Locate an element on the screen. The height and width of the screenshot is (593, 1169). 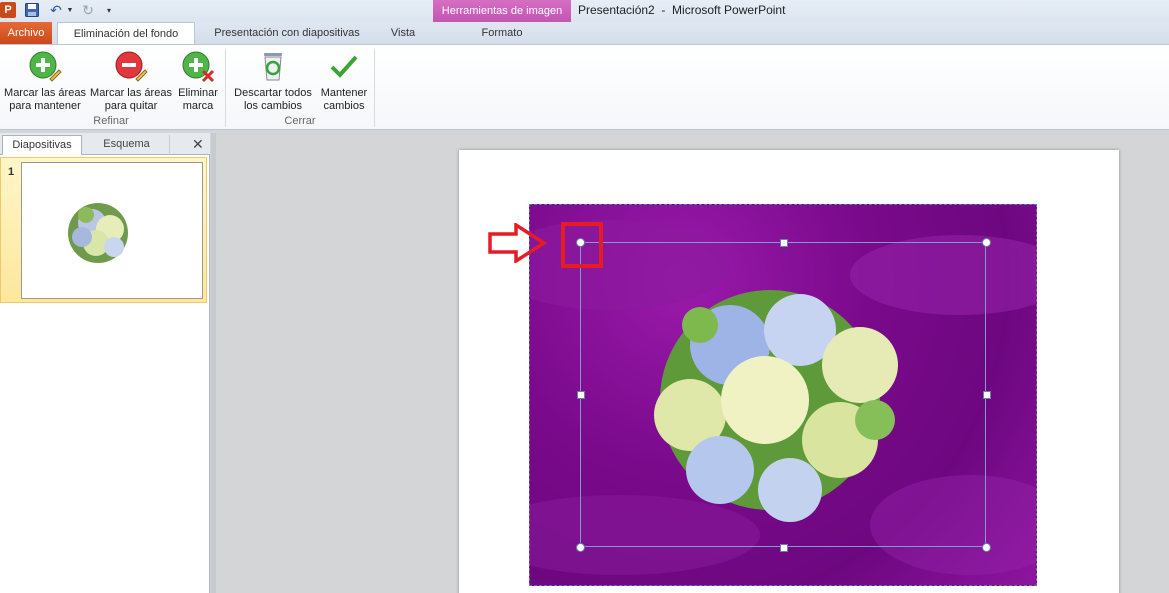
plus-pencil-icon is located at coordinates (45, 66).